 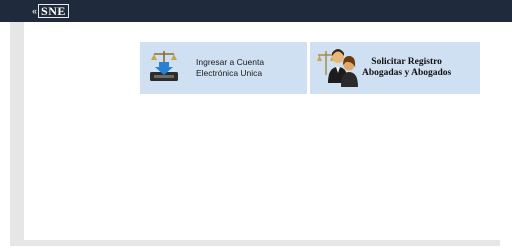 I want to click on solicitar-registro-button: Solicitar Registro Abogadas y Abogados, so click(x=395, y=68).